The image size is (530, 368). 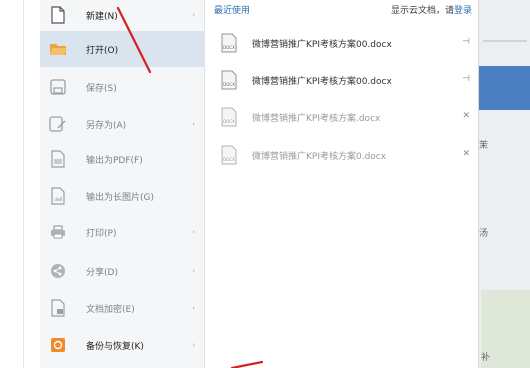 What do you see at coordinates (58, 159) in the screenshot?
I see `pdf-export-icon` at bounding box center [58, 159].